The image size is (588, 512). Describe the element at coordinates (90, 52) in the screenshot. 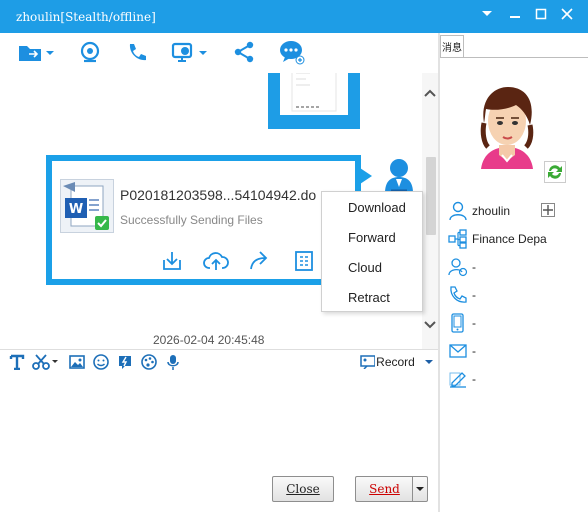

I see `webcam-icon` at that location.